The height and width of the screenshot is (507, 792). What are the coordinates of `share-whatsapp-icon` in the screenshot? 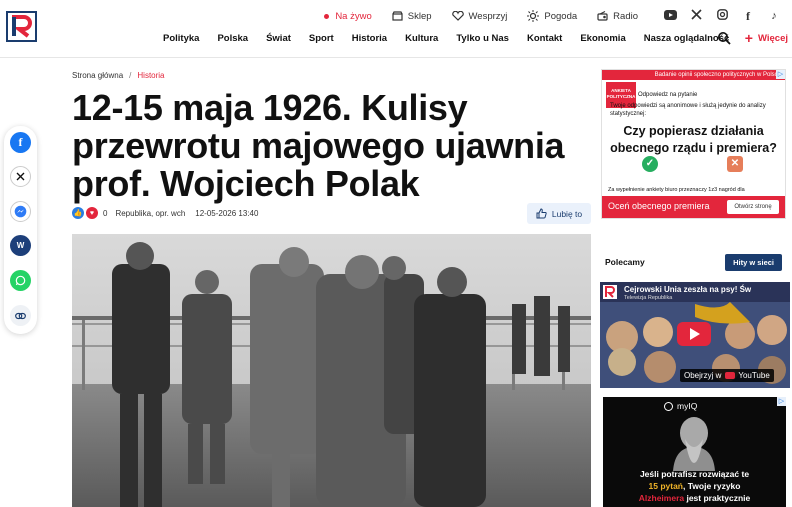 It's located at (20, 280).